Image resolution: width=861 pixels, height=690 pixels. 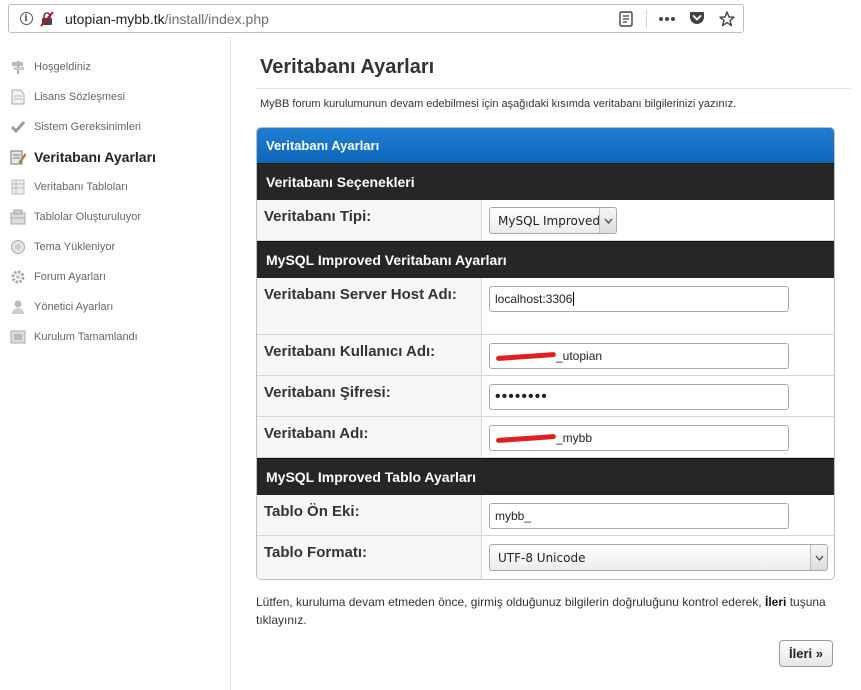 I want to click on sidebar-item-label: Veritabanı Ayarları, so click(x=95, y=157).